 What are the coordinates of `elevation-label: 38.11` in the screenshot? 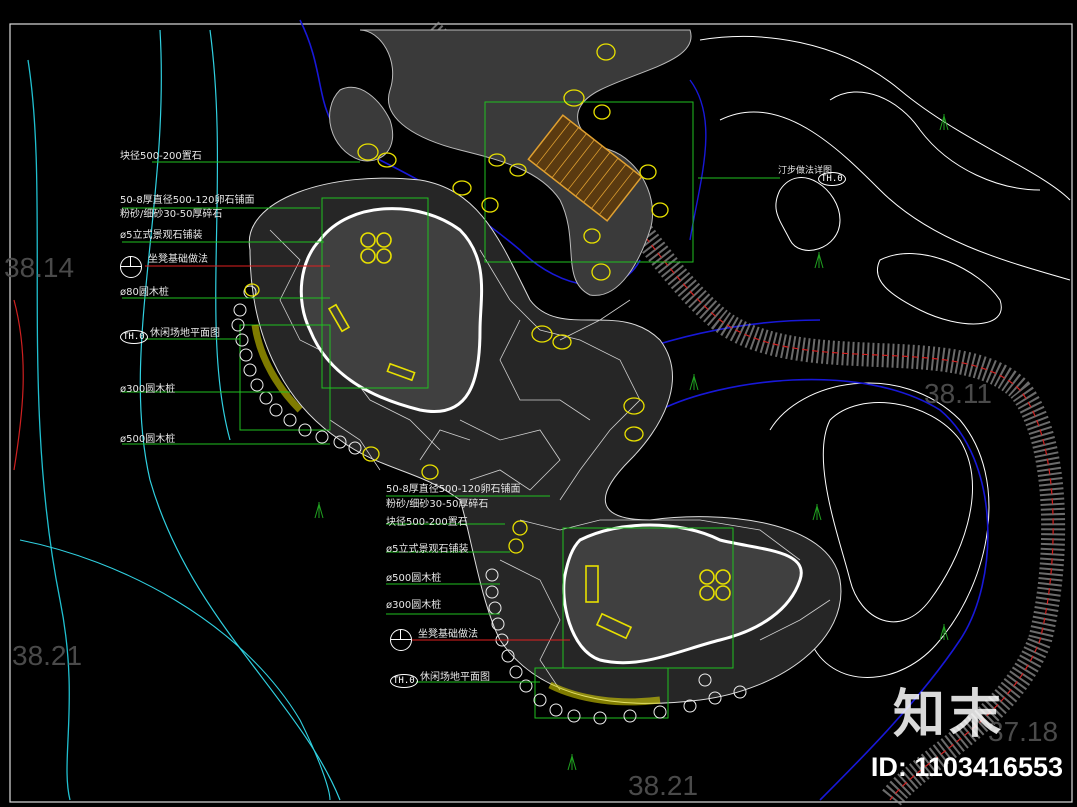 It's located at (958, 393).